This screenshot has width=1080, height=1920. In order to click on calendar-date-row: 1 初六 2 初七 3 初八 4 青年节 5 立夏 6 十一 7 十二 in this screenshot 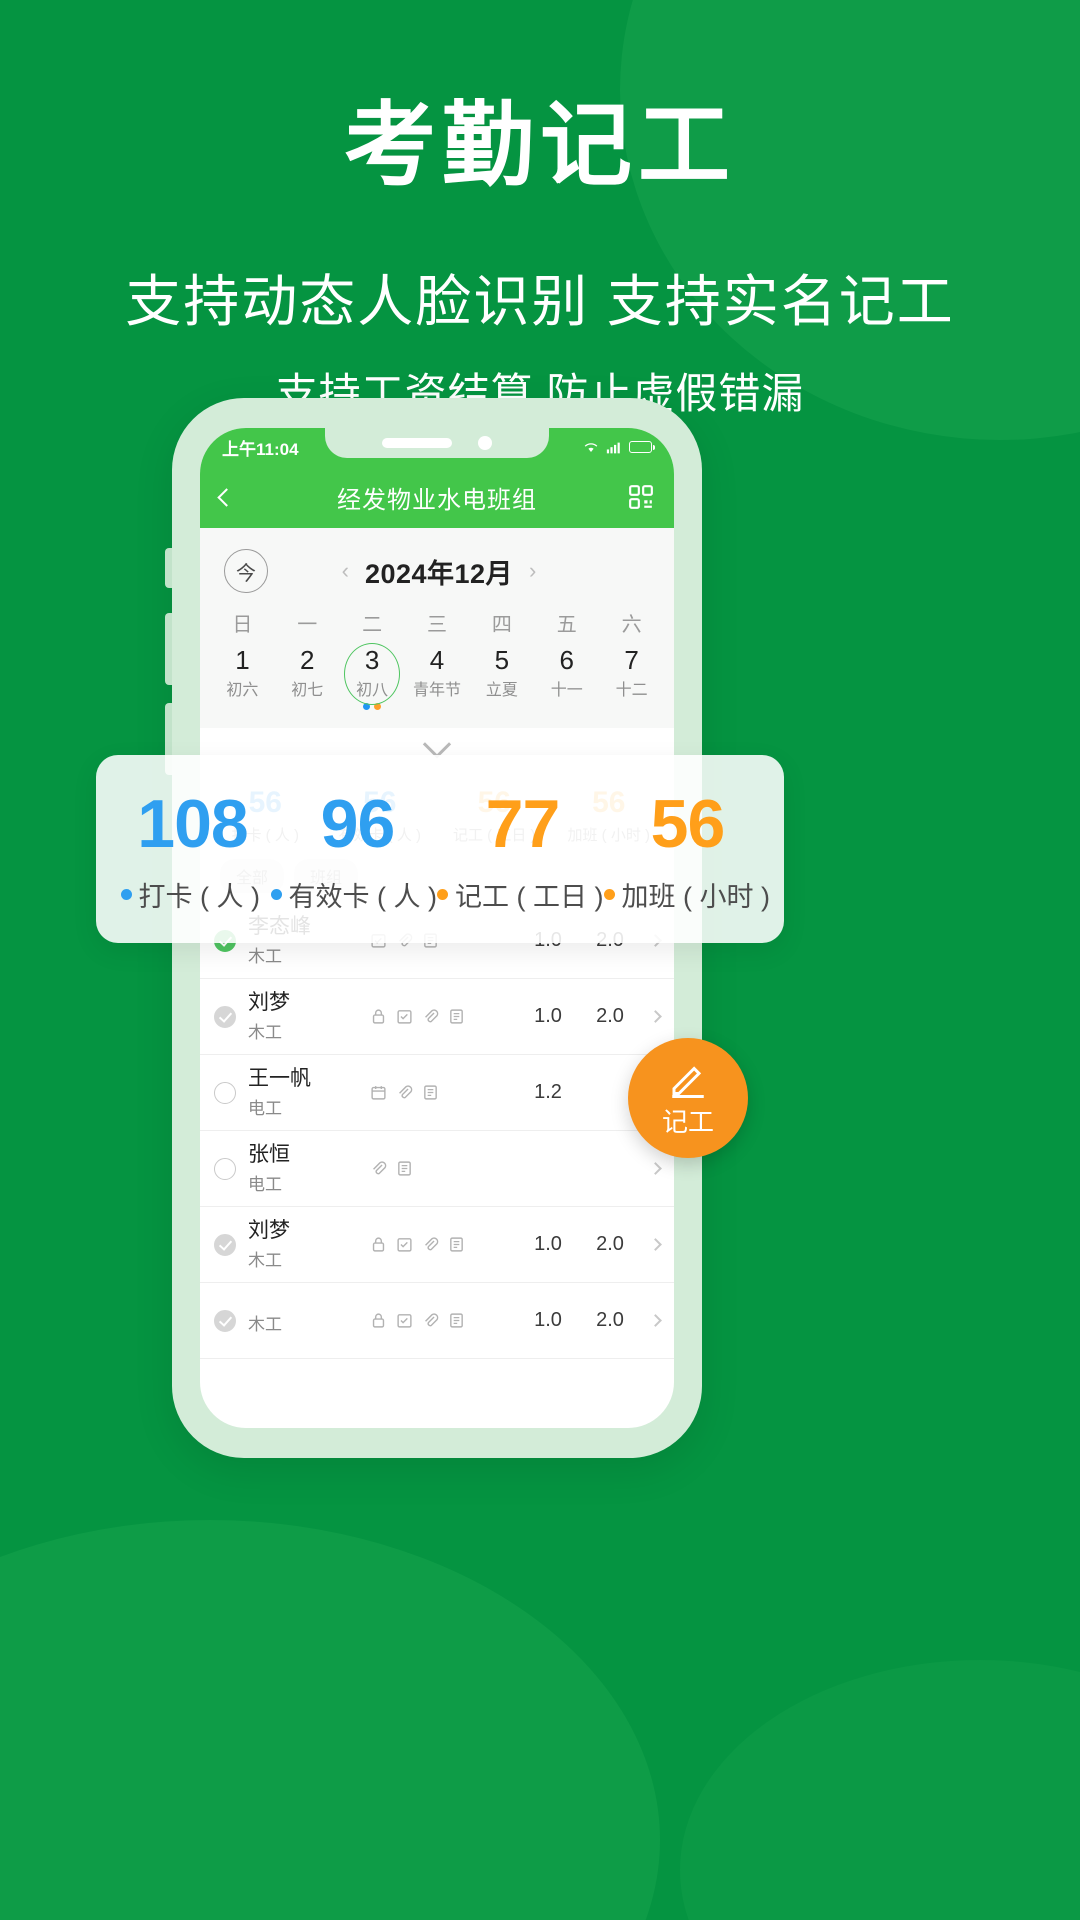, I will do `click(437, 679)`.